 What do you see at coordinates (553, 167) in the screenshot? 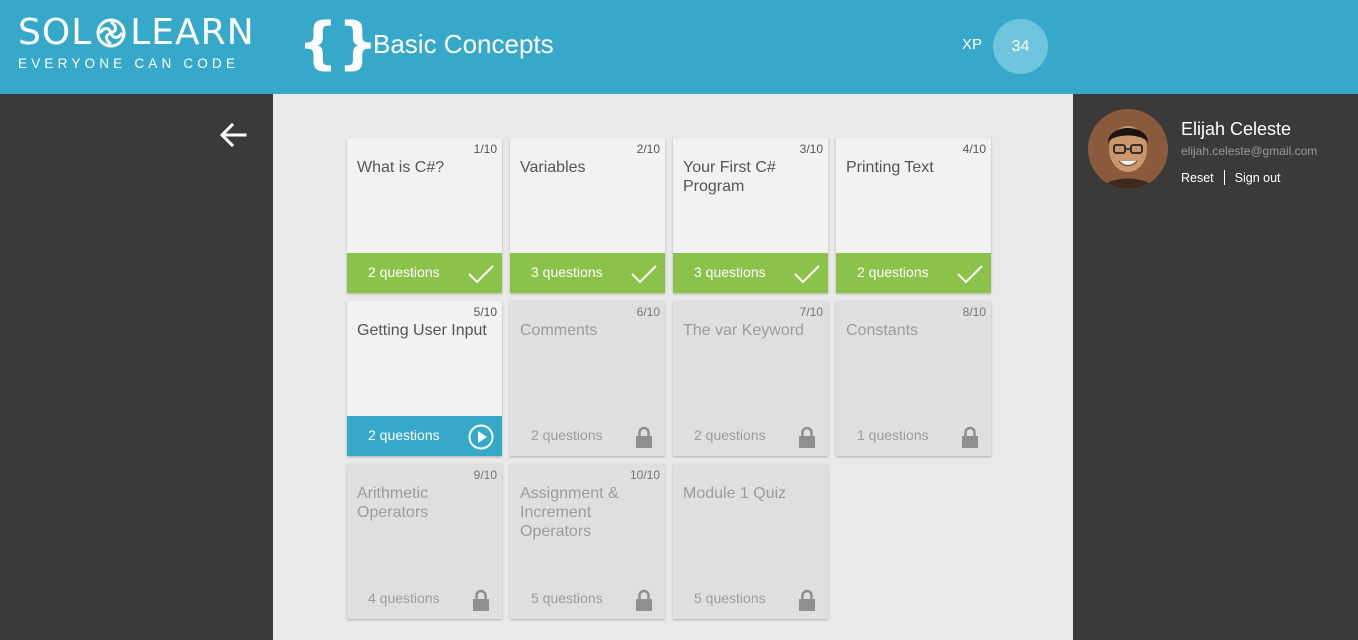
I see `lesson-title: Variables` at bounding box center [553, 167].